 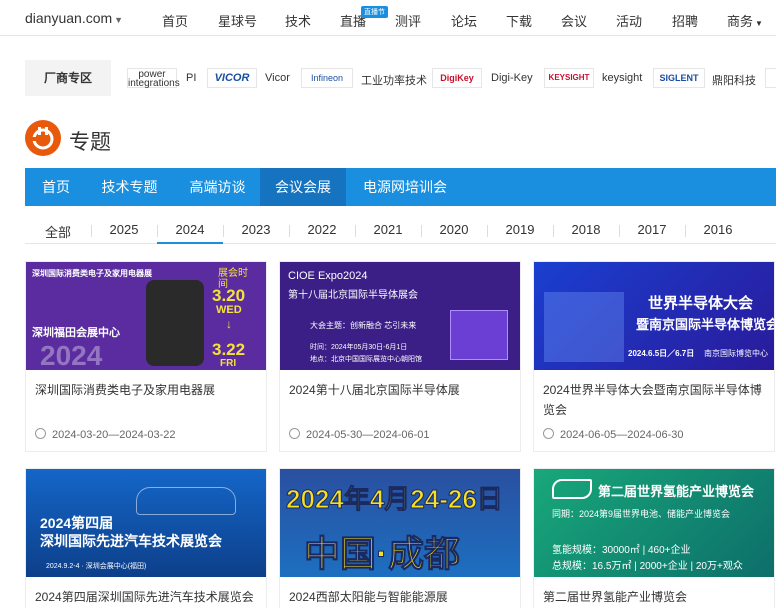 I want to click on live-badge: 直播节, so click(x=374, y=12).